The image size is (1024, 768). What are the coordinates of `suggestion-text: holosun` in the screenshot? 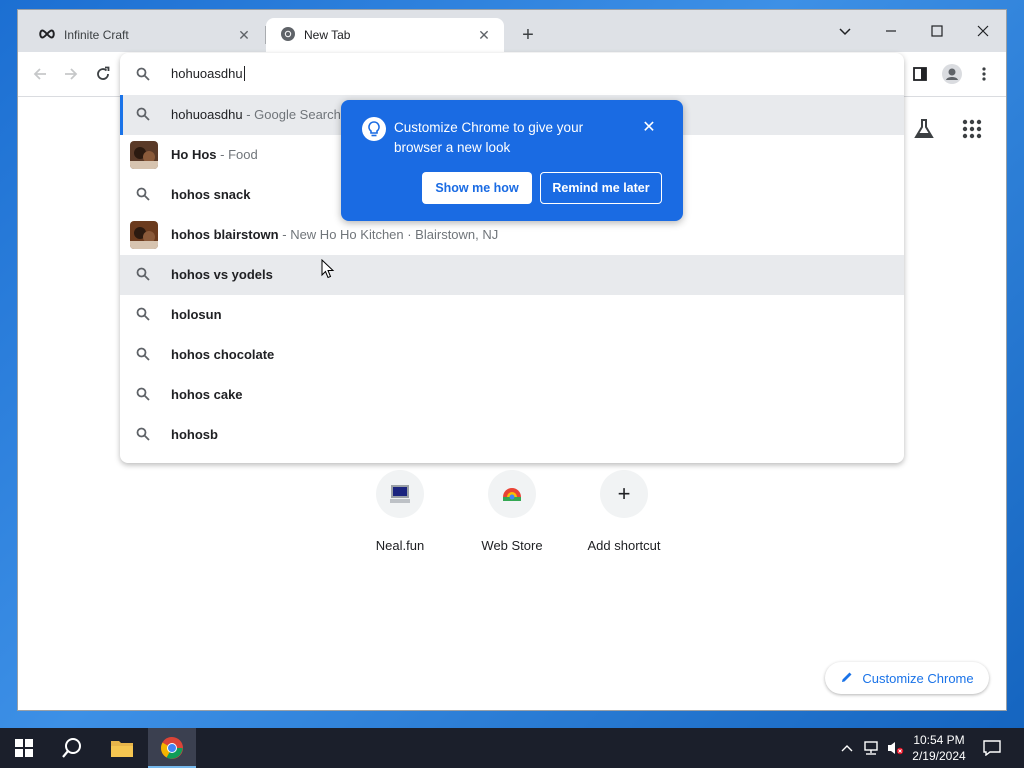 It's located at (196, 314).